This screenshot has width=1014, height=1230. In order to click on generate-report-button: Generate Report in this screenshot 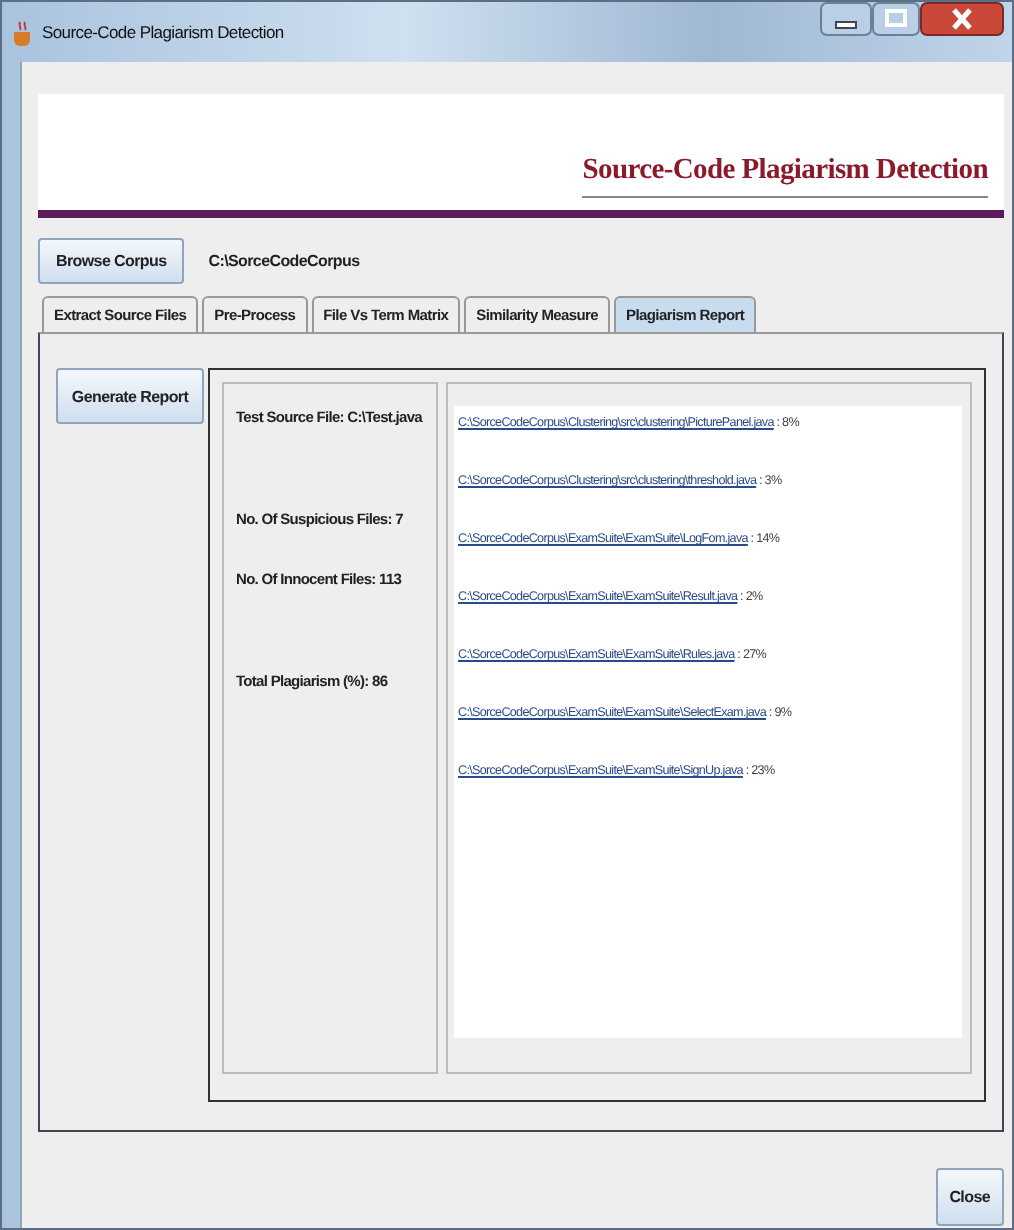, I will do `click(130, 396)`.